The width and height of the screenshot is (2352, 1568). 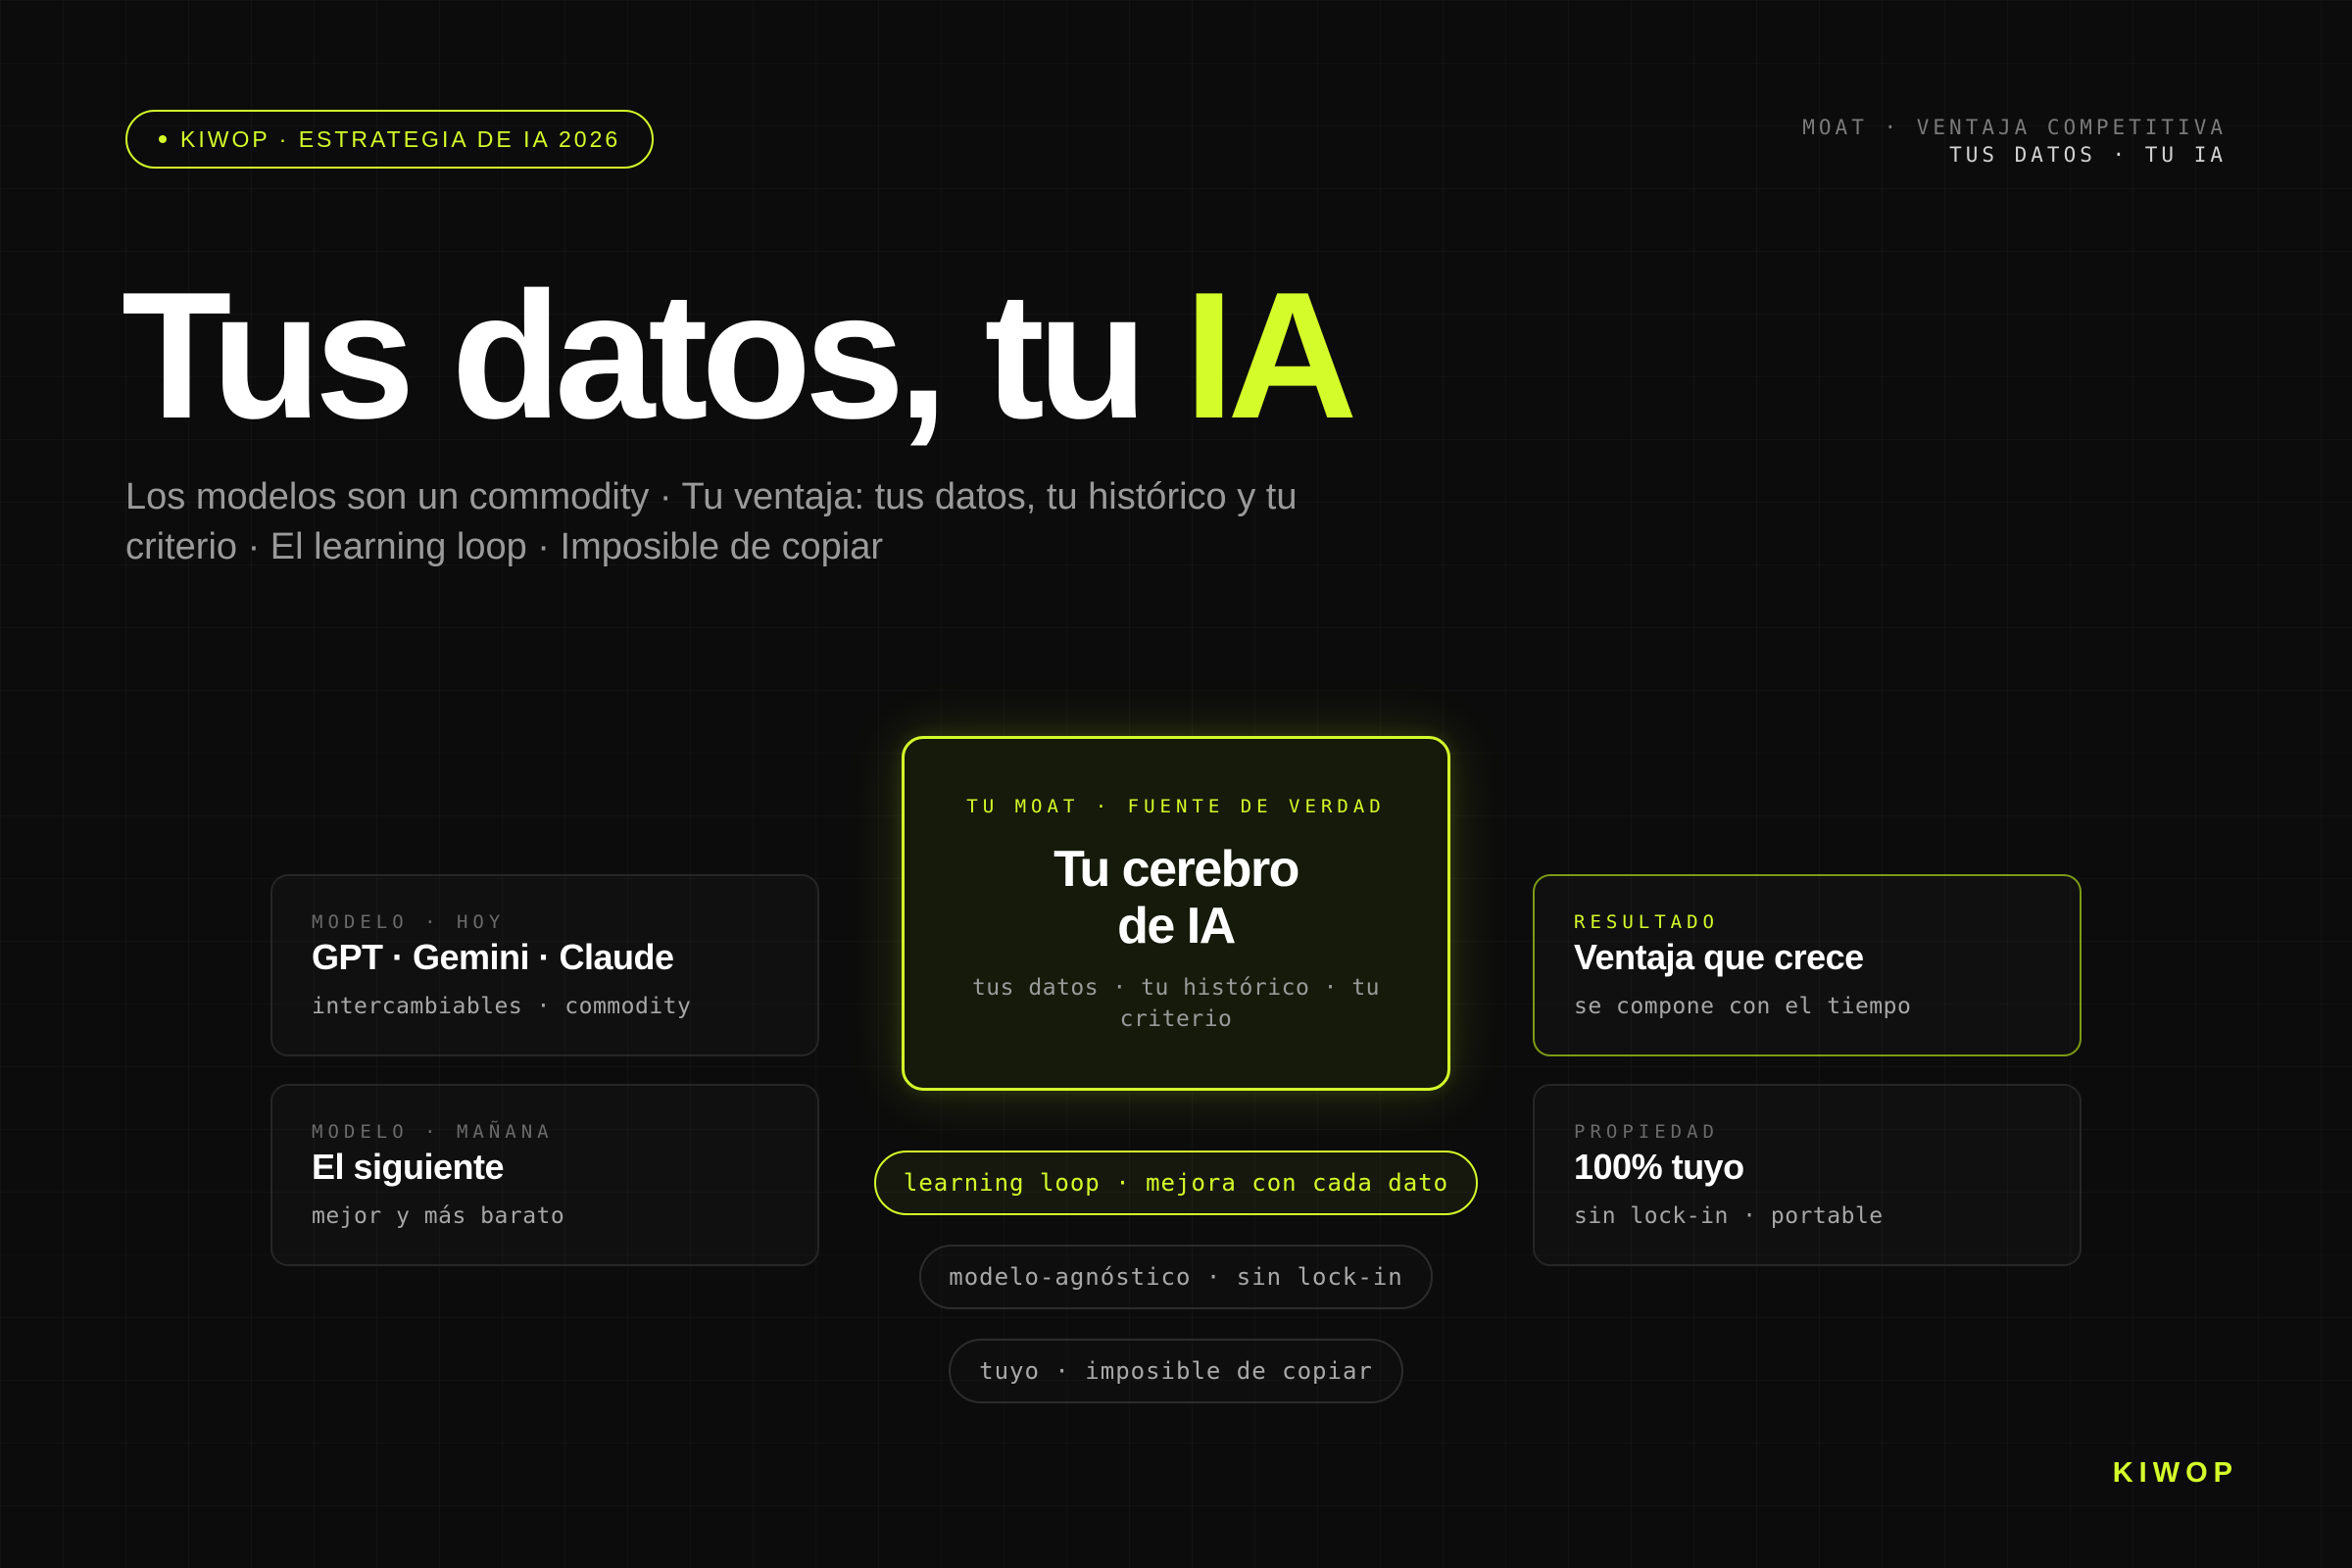 What do you see at coordinates (2175, 1473) in the screenshot?
I see `brand-logo: KIWOP` at bounding box center [2175, 1473].